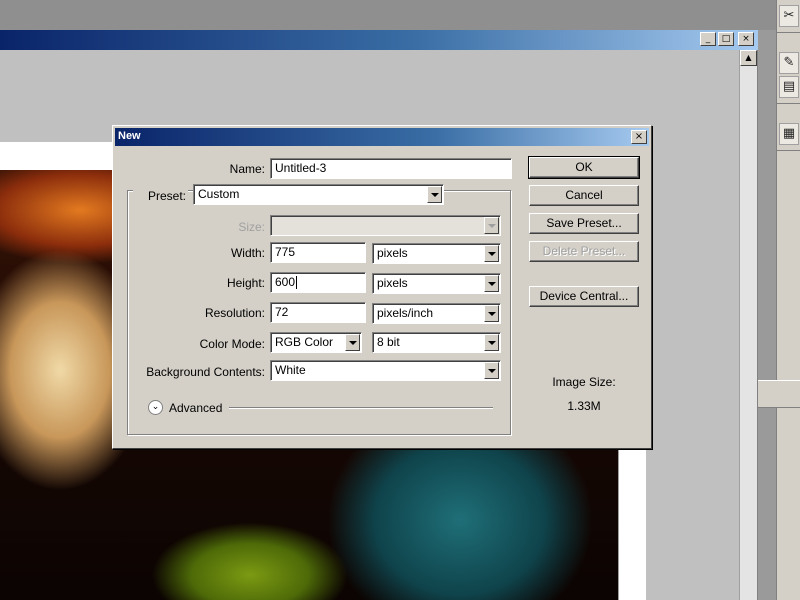 The image size is (800, 600). I want to click on text-caret, so click(297, 283).